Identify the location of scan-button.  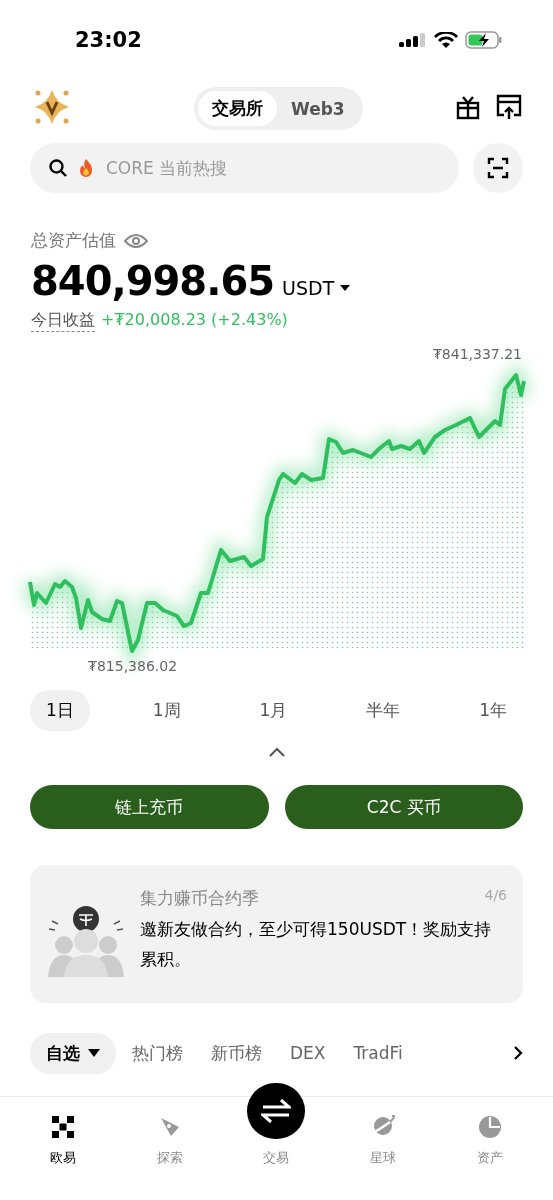
(498, 168).